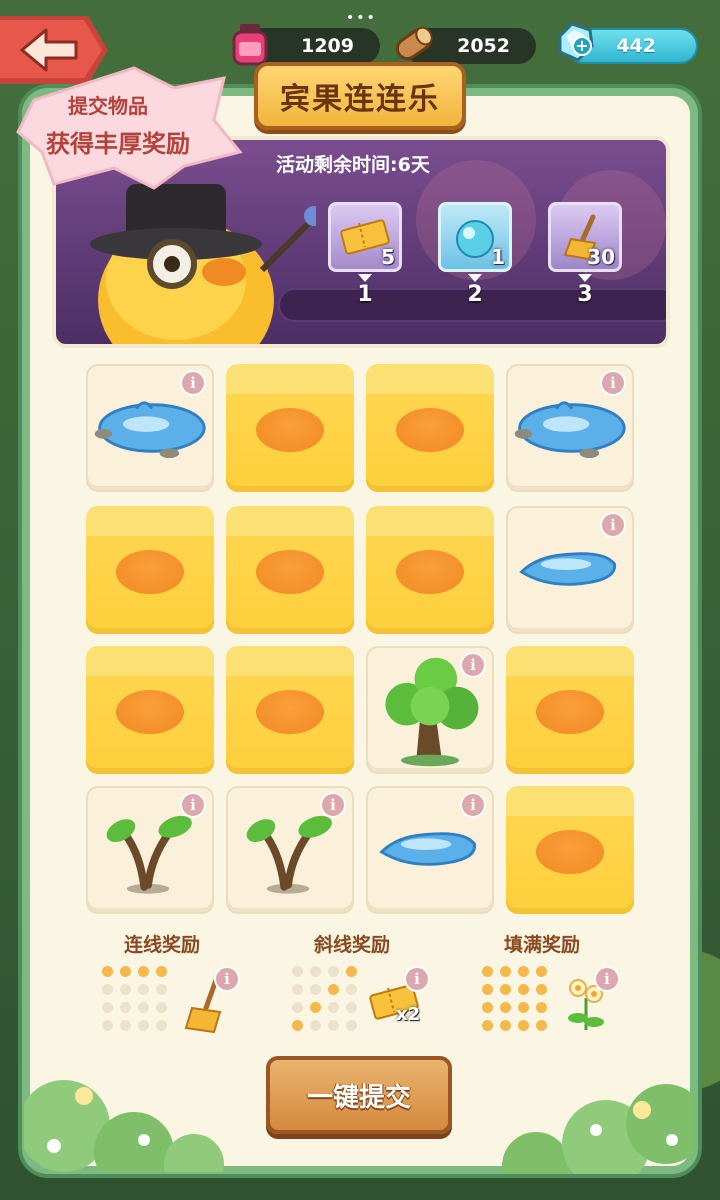 Image resolution: width=720 pixels, height=1200 pixels. What do you see at coordinates (475, 237) in the screenshot?
I see `milestone-reward-2: 1` at bounding box center [475, 237].